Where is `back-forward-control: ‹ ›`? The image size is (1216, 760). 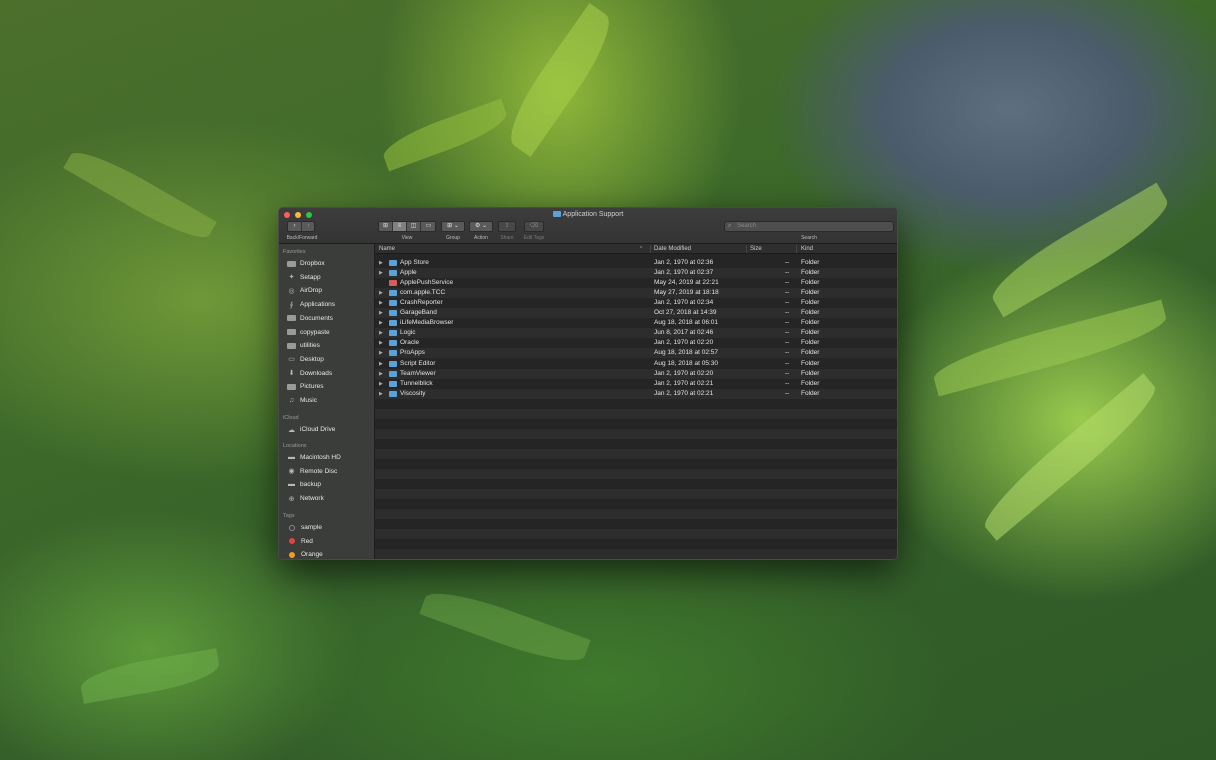
back-forward-control: ‹ › is located at coordinates (301, 226).